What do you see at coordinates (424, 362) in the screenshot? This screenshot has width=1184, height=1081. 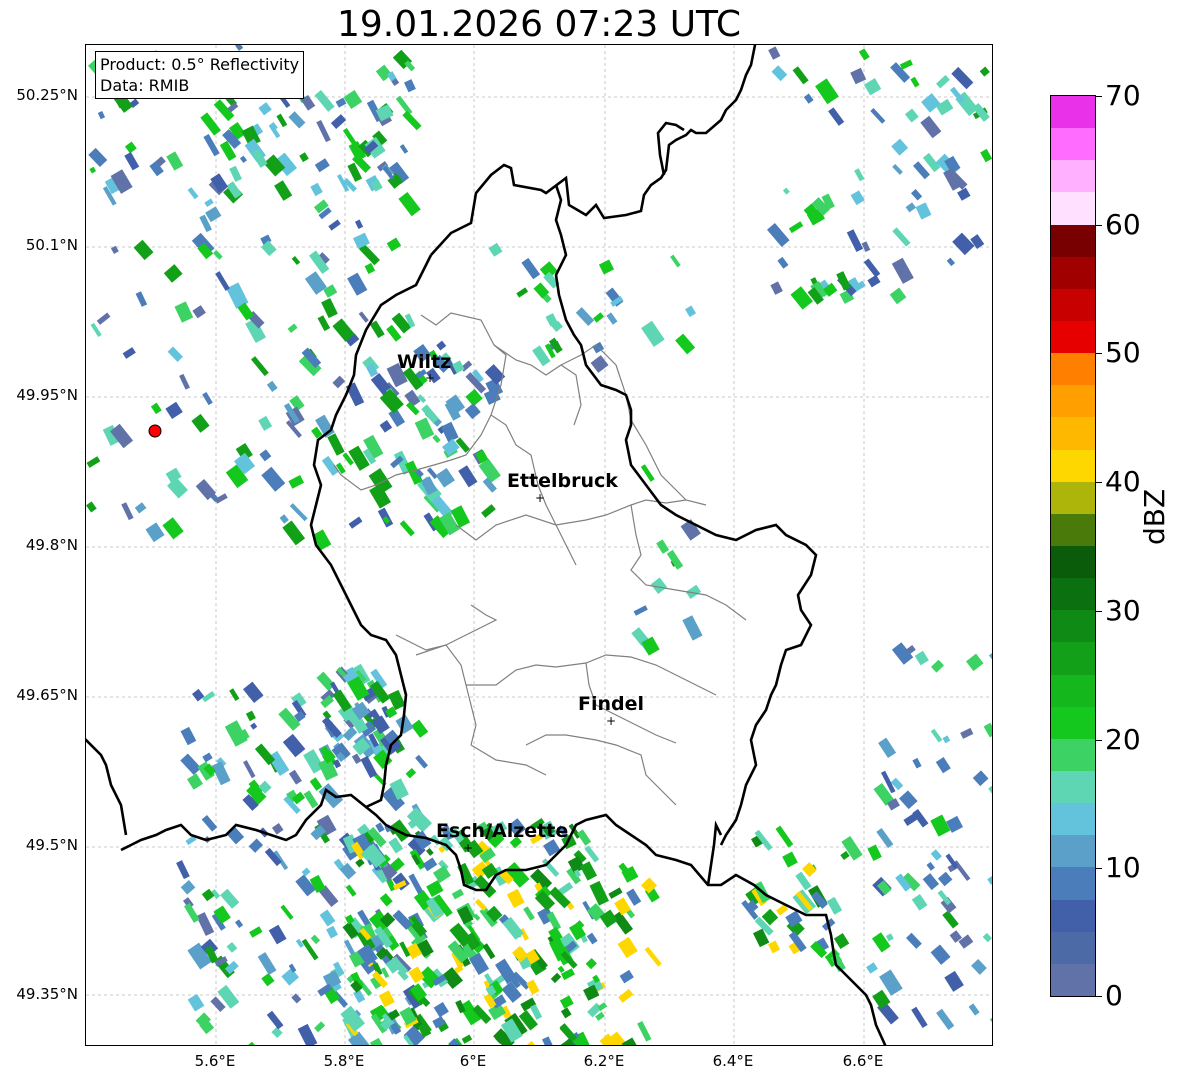 I see `city-label-wiltz: Wiltz` at bounding box center [424, 362].